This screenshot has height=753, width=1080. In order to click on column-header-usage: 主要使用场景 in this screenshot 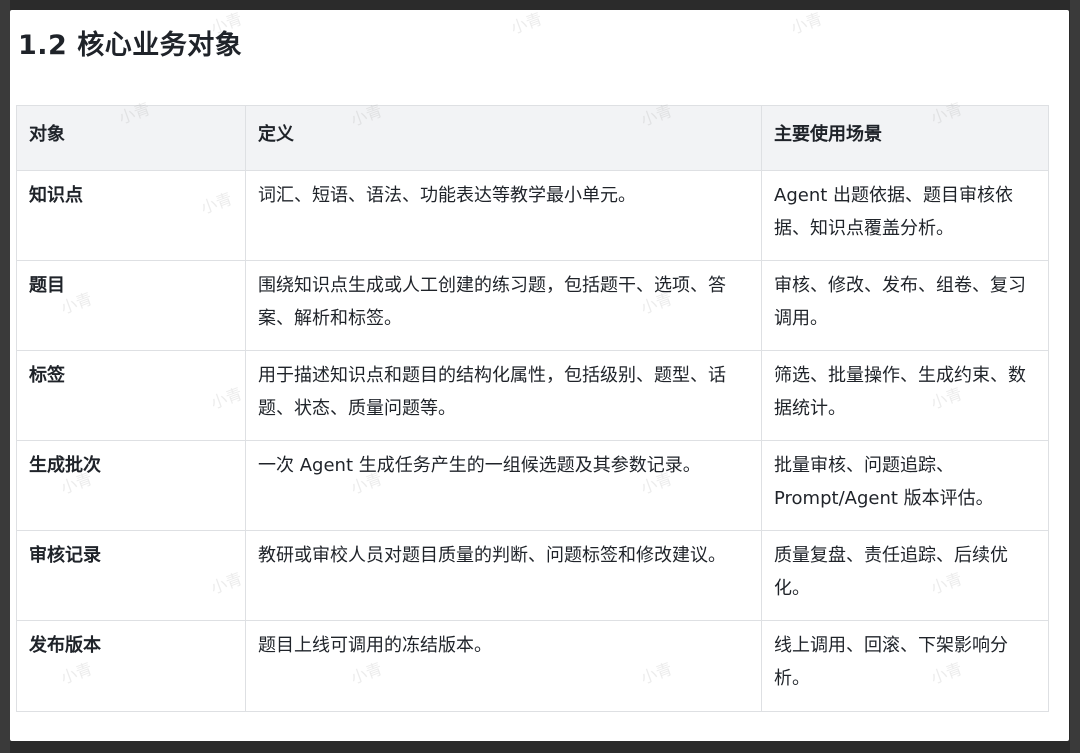, I will do `click(905, 138)`.